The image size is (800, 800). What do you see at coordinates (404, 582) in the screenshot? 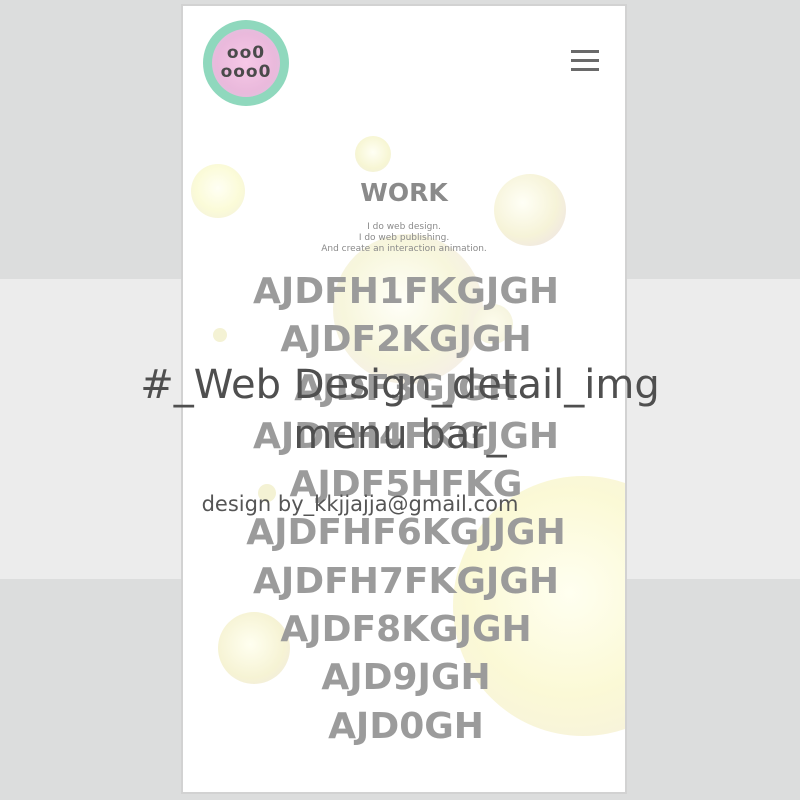
I see `work-item: AJDFH7FKGJGH` at bounding box center [404, 582].